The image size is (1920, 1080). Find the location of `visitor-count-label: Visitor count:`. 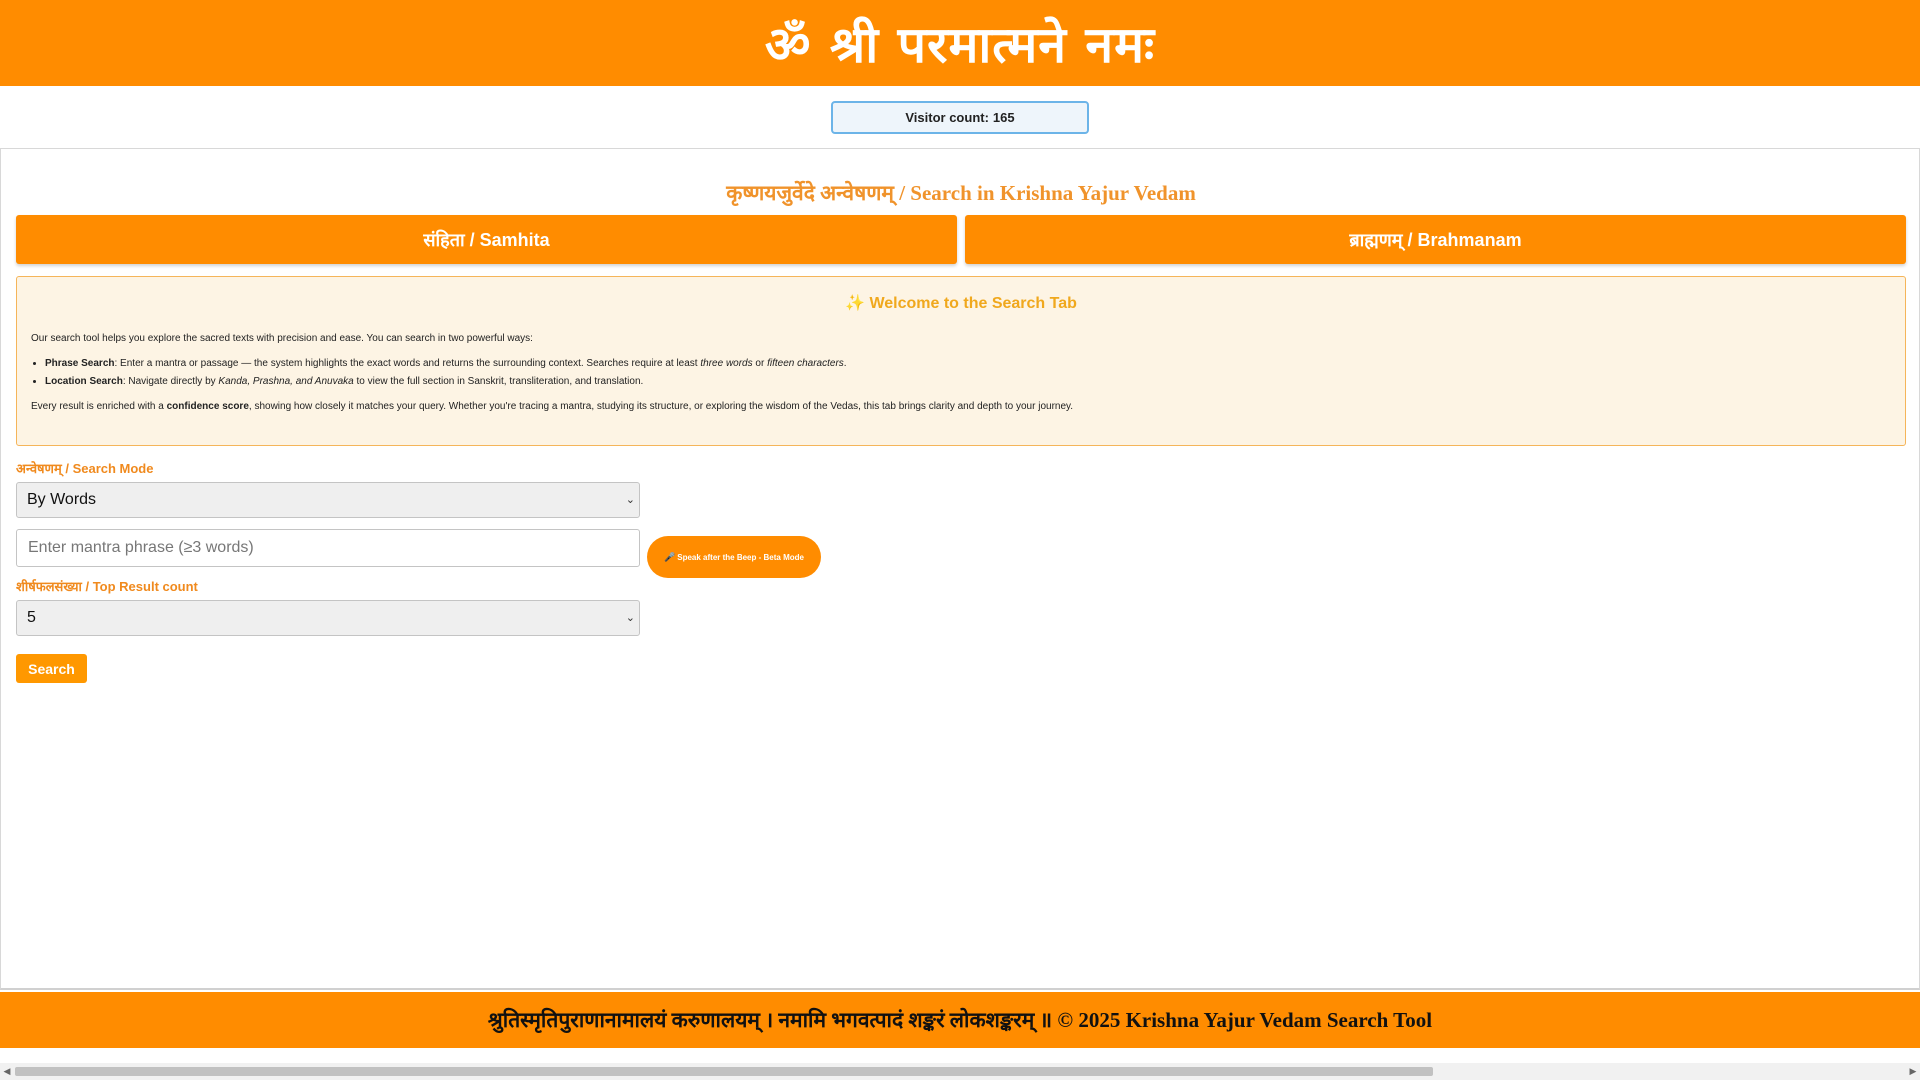

visitor-count-label: Visitor count: is located at coordinates (947, 117).